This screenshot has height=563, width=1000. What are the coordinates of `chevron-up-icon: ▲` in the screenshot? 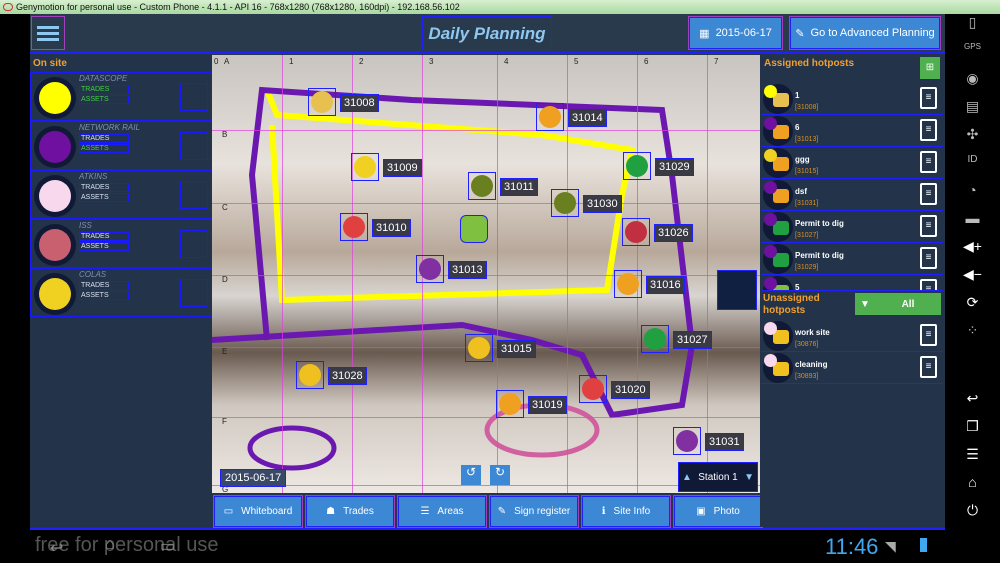 It's located at (687, 477).